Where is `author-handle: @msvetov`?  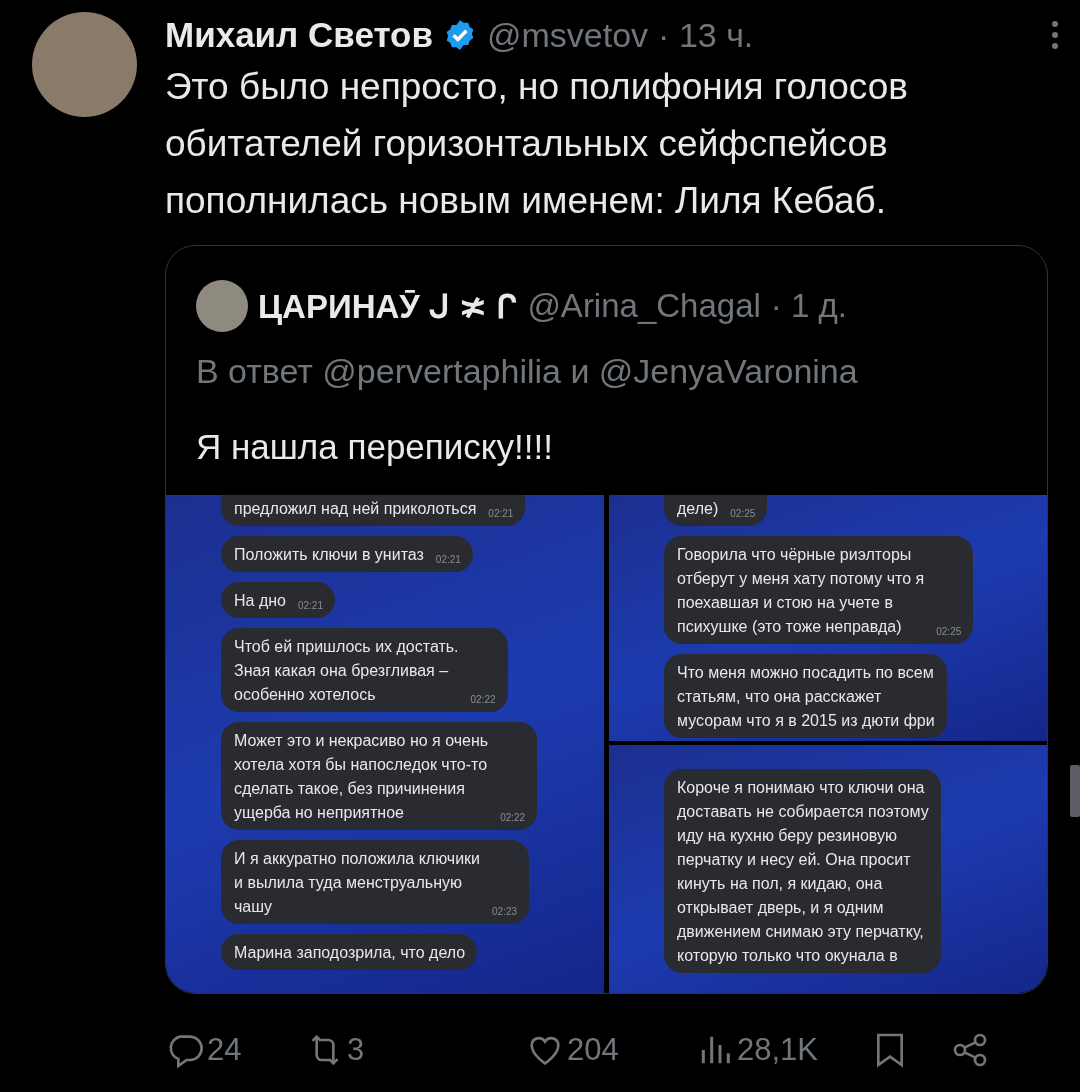
author-handle: @msvetov is located at coordinates (568, 35).